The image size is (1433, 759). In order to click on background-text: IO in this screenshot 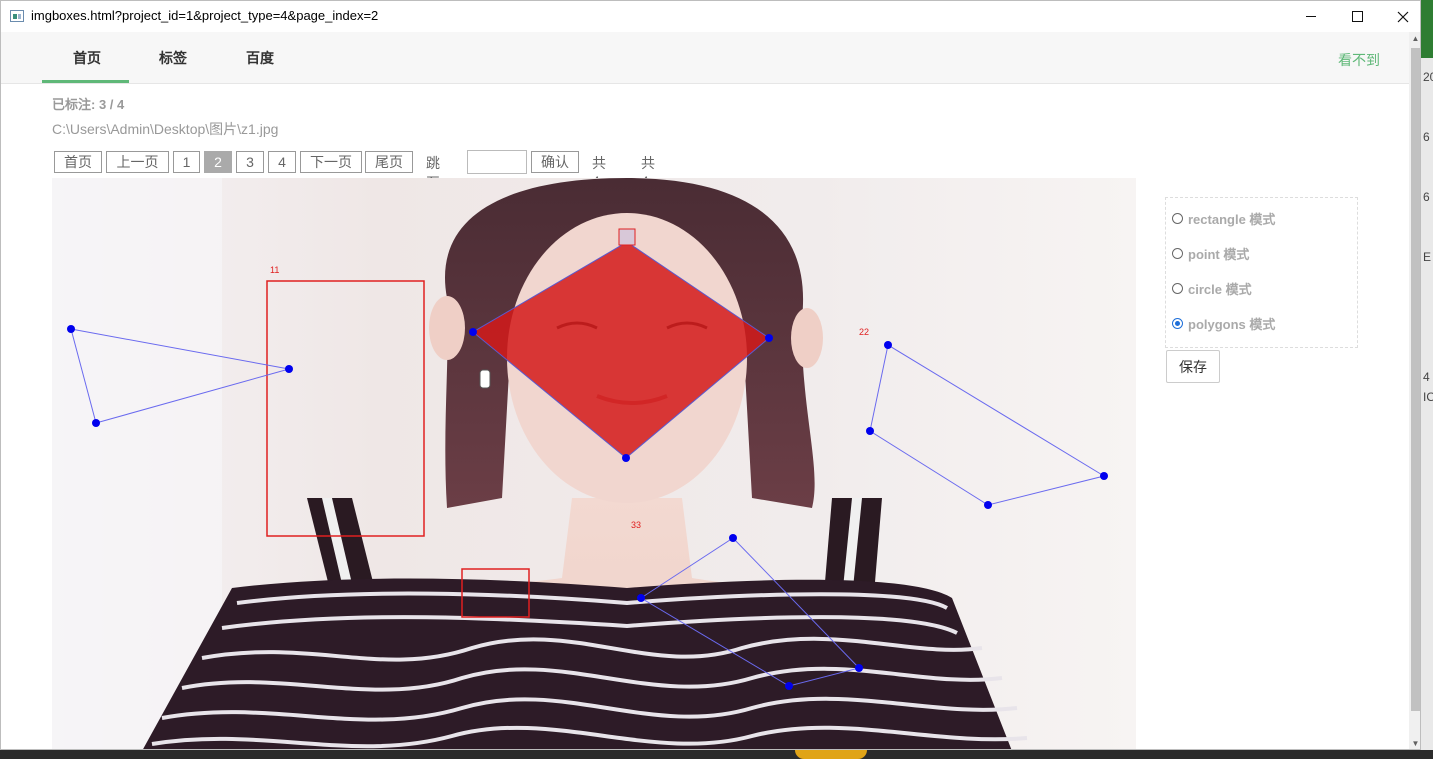, I will do `click(1428, 397)`.